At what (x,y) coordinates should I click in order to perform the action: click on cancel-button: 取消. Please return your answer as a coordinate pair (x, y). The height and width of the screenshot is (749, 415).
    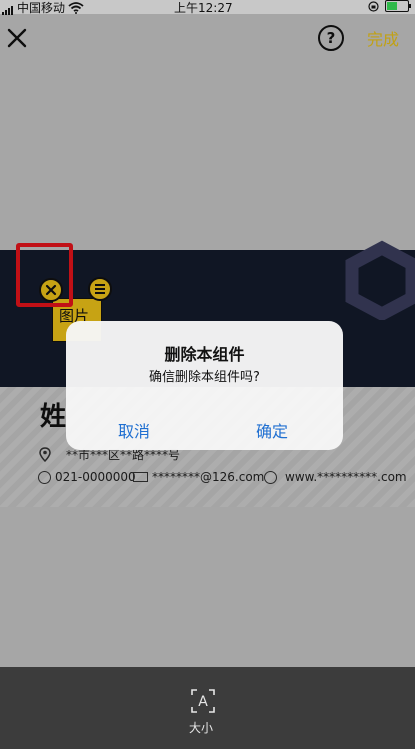
    Looking at the image, I should click on (134, 430).